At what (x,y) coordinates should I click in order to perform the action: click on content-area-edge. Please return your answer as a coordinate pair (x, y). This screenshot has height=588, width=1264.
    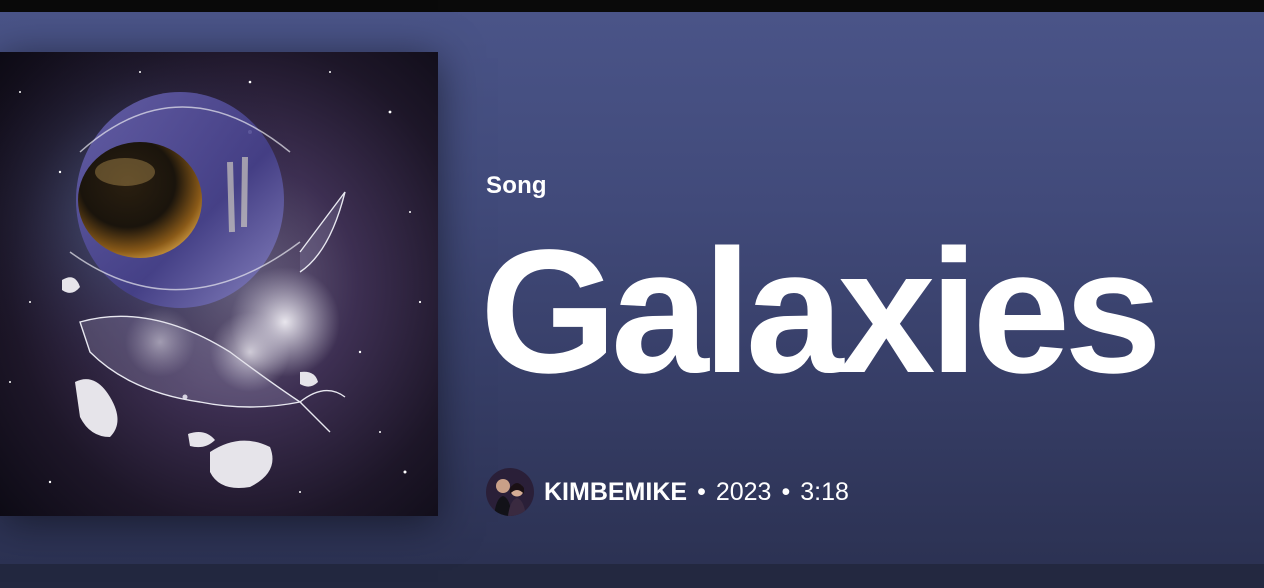
    Looking at the image, I should click on (632, 576).